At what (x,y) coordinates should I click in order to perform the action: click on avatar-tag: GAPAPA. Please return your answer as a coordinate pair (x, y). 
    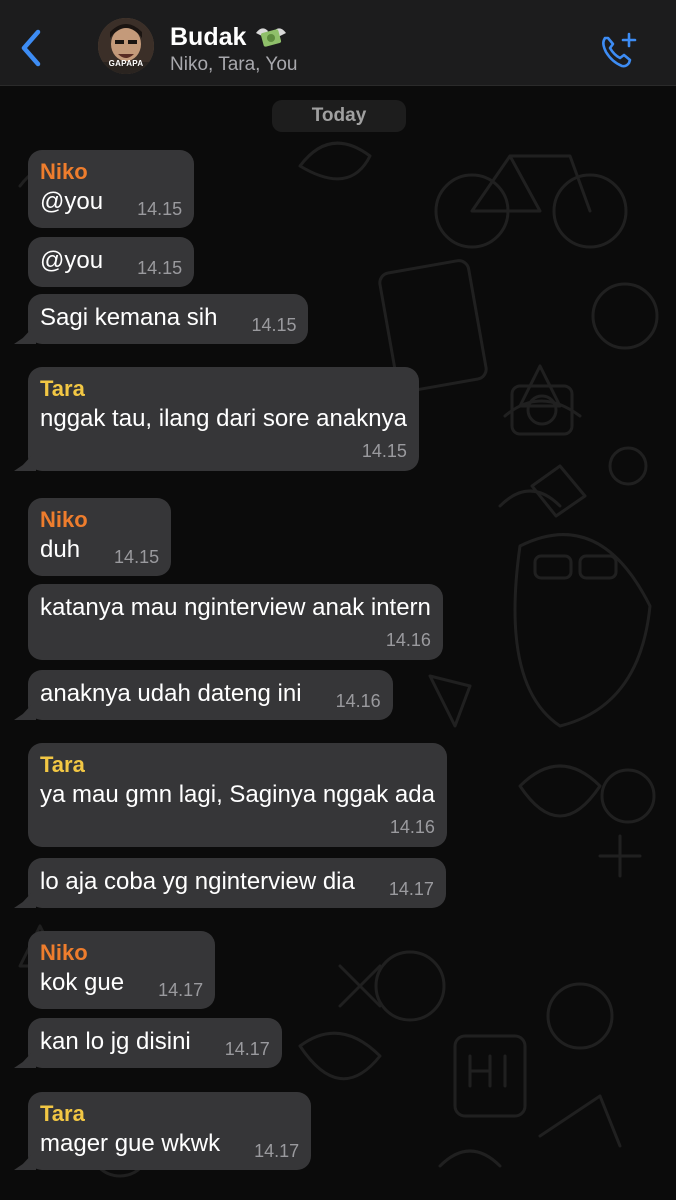
    Looking at the image, I should click on (126, 63).